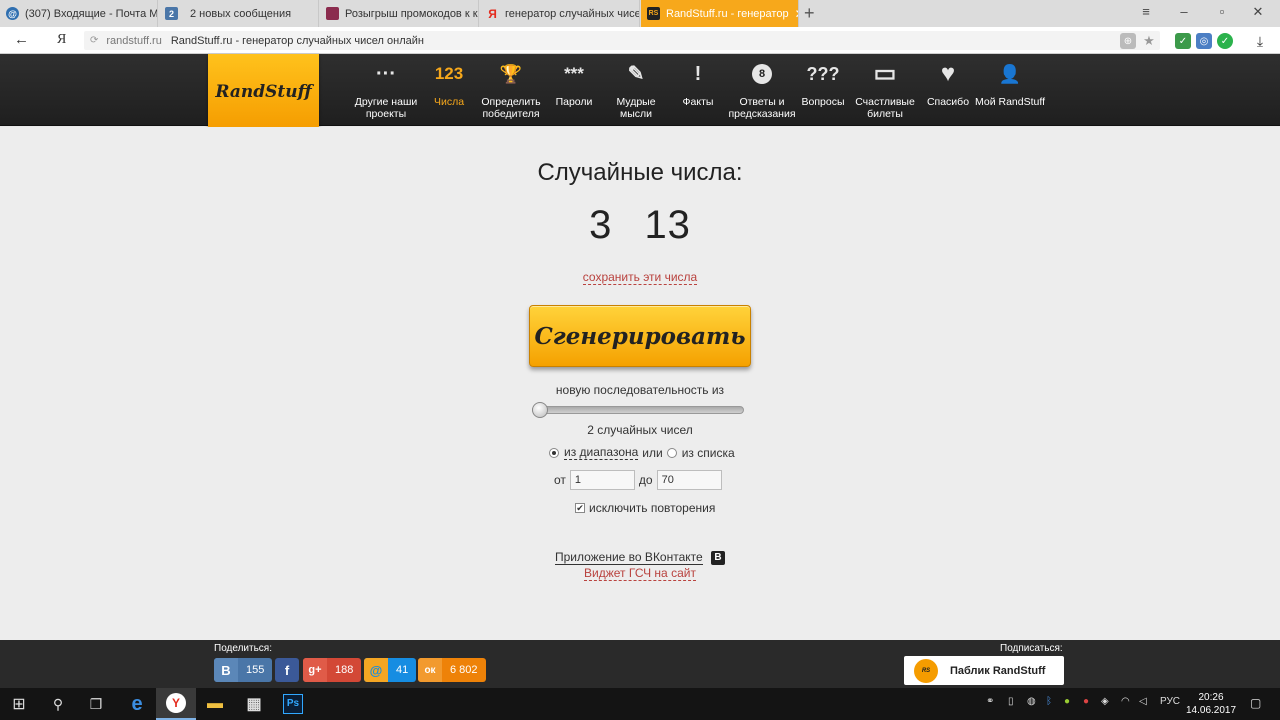  I want to click on exclude-repeats-row: ✔ исключить повторения, so click(645, 508).